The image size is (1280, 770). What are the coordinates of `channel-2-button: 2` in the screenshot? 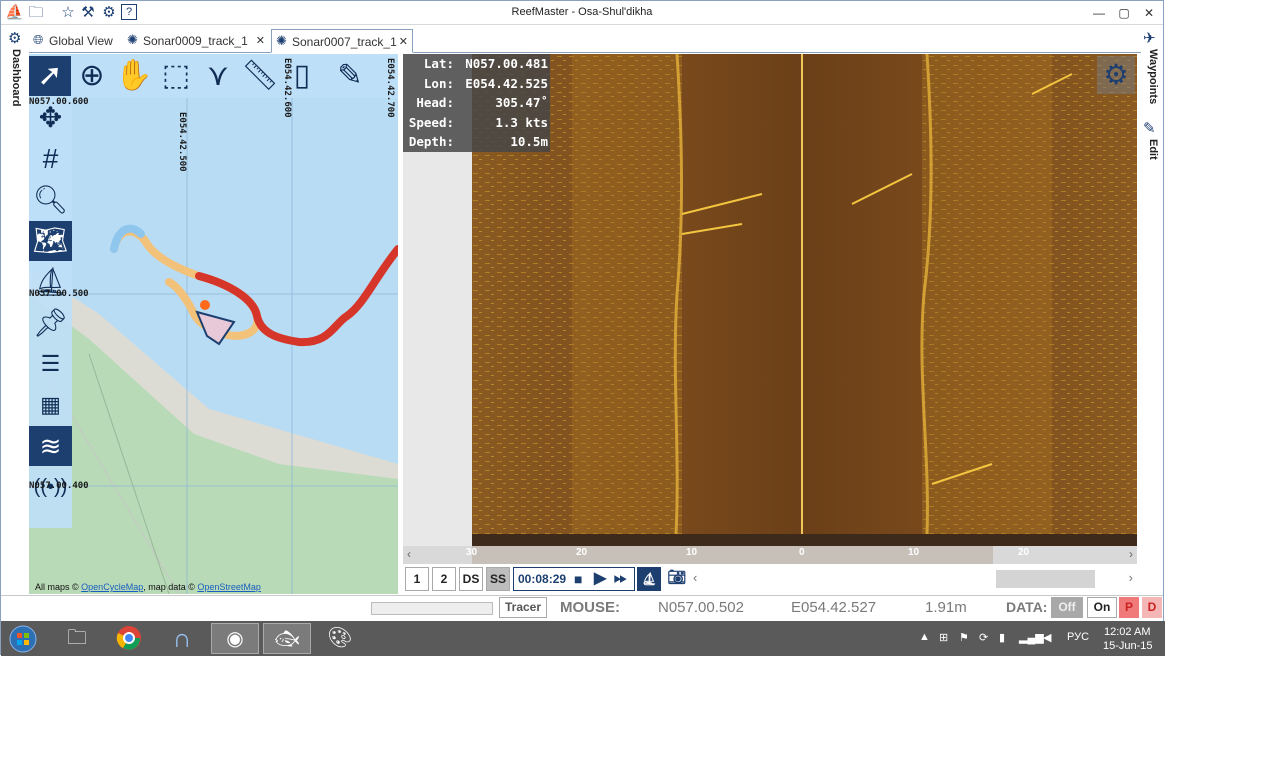 It's located at (444, 579).